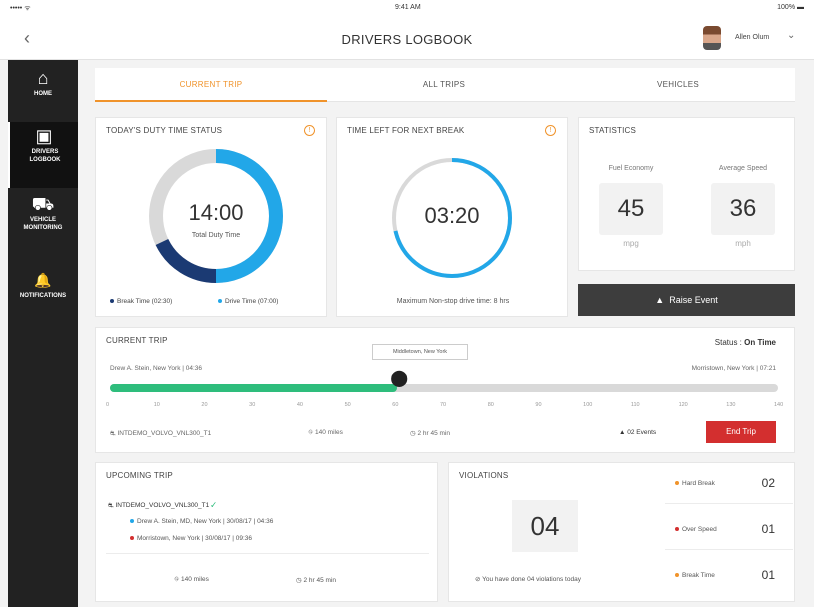 Image resolution: width=814 pixels, height=607 pixels. Describe the element at coordinates (490, 405) in the screenshot. I see `trip-tick-label: 80` at that location.